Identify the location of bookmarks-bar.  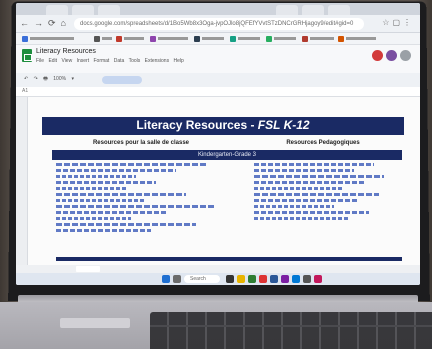
(218, 39).